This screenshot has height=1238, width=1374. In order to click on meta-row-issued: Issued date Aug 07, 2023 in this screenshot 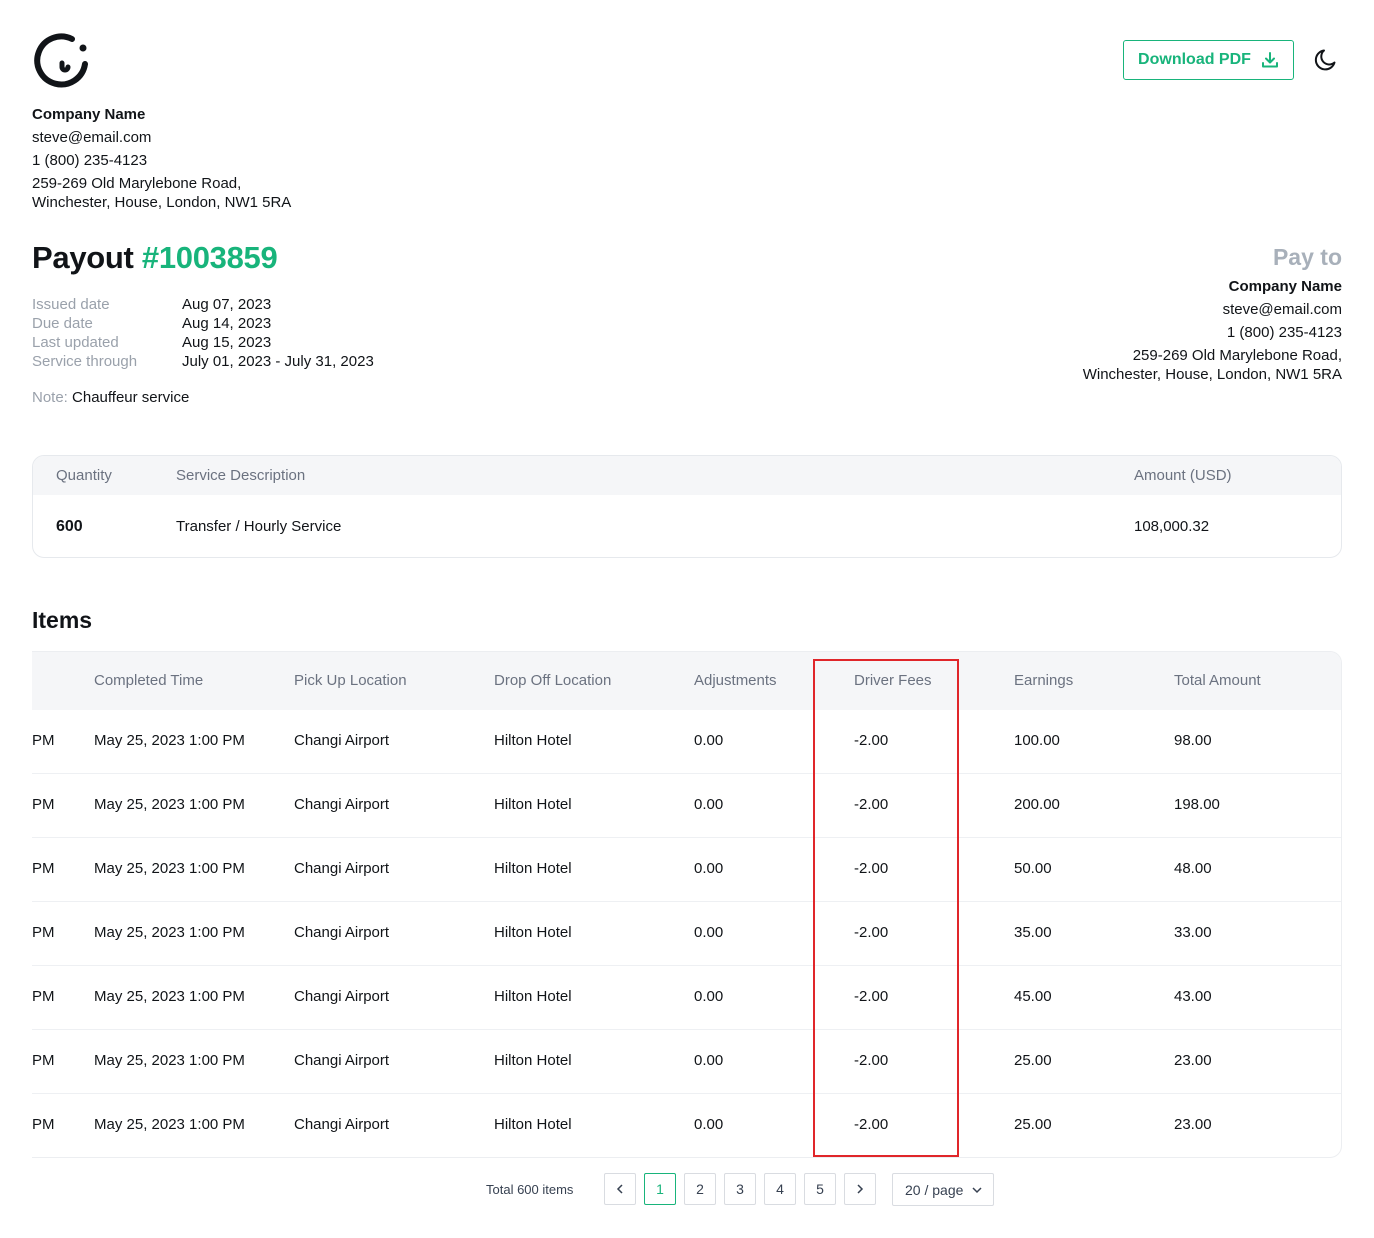, I will do `click(203, 305)`.